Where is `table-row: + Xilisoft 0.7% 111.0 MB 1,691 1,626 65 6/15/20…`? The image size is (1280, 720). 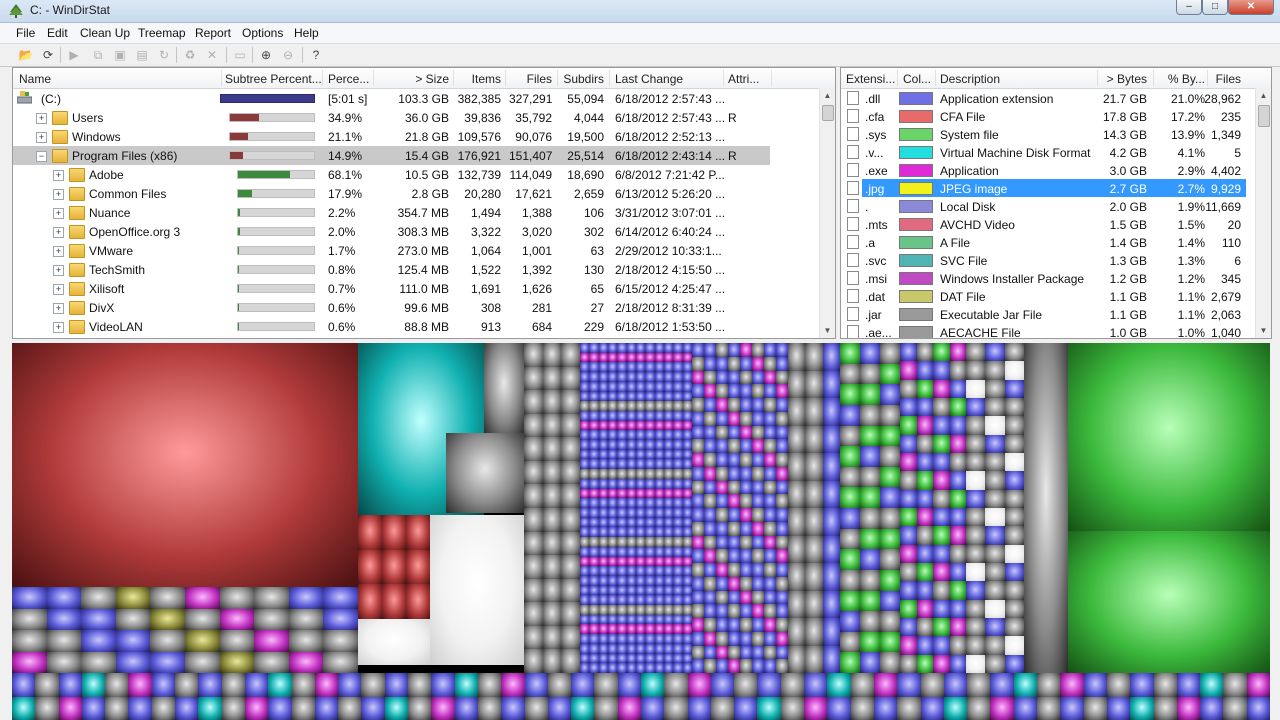 table-row: + Xilisoft 0.7% 111.0 MB 1,691 1,626 65 6/15/20… is located at coordinates (424, 288).